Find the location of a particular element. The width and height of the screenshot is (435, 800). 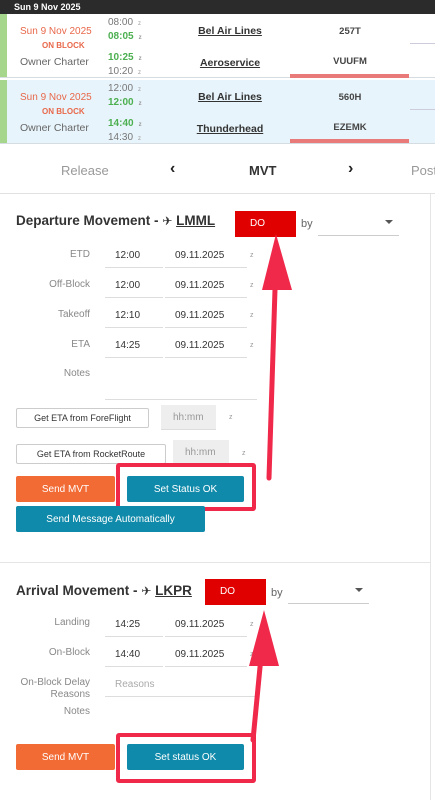

annotation-arrows is located at coordinates (270, 488).